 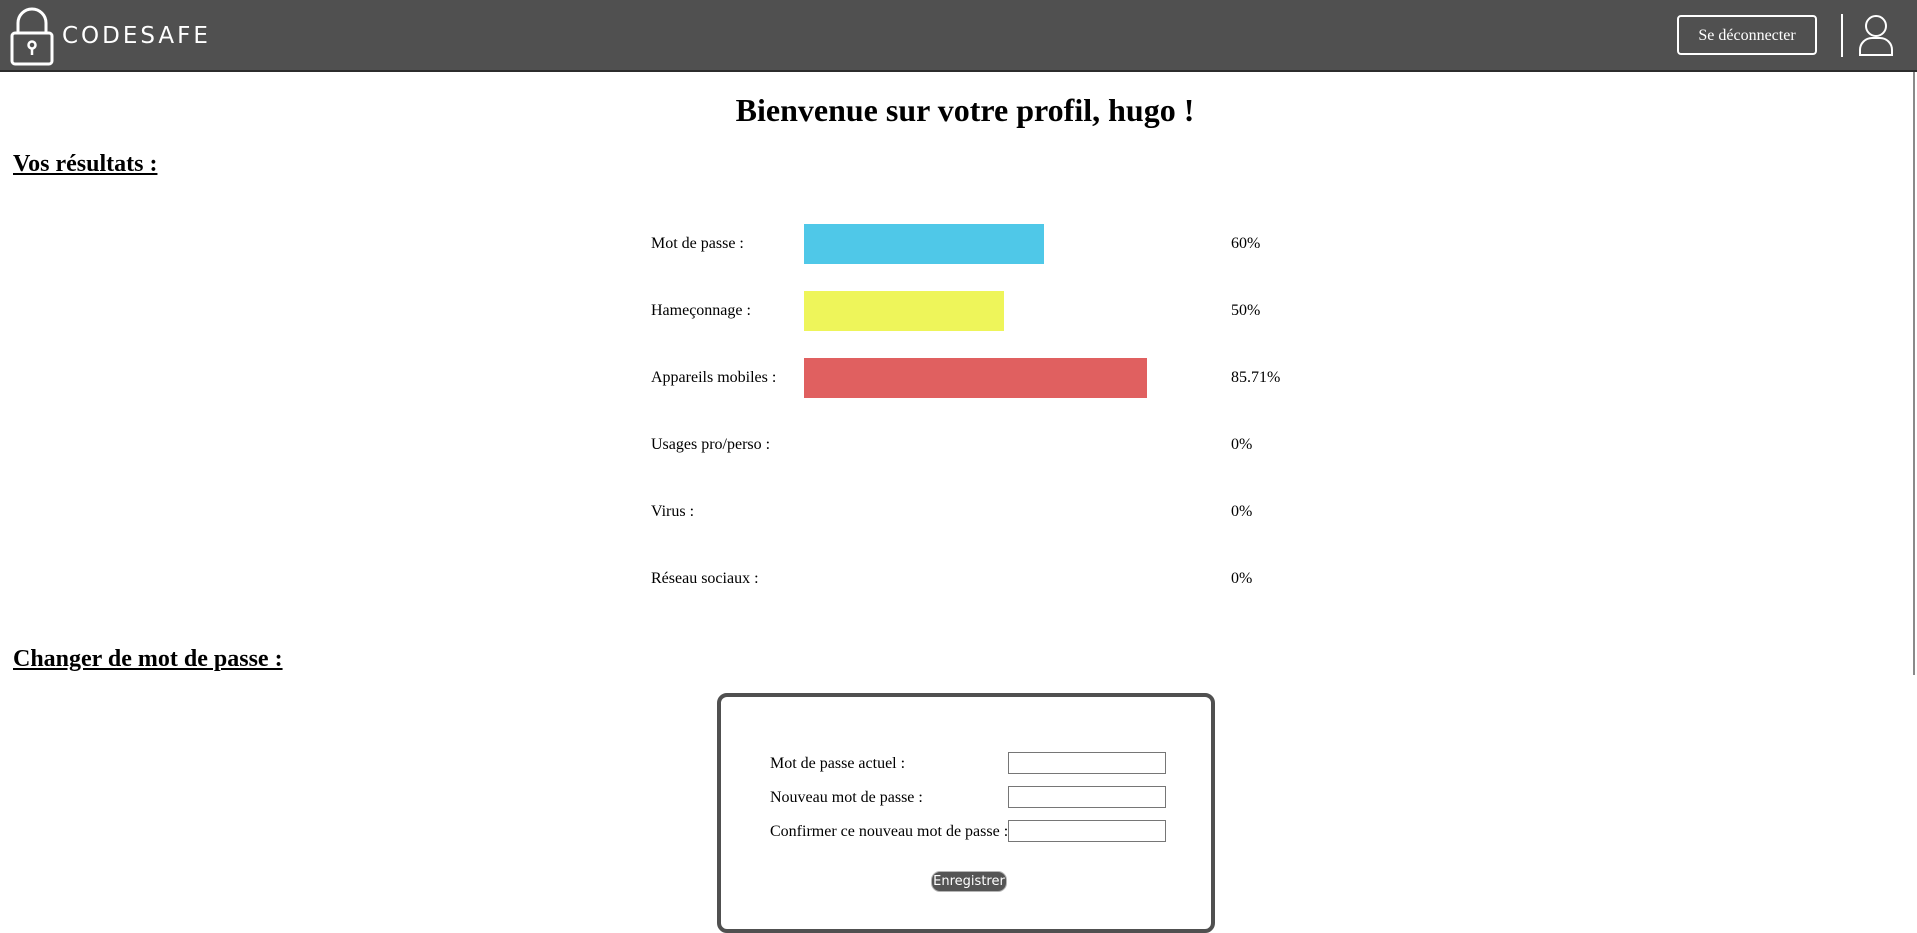 I want to click on result-row-appareils-mobiles: Appareils mobiles : 85.71%, so click(x=971, y=378).